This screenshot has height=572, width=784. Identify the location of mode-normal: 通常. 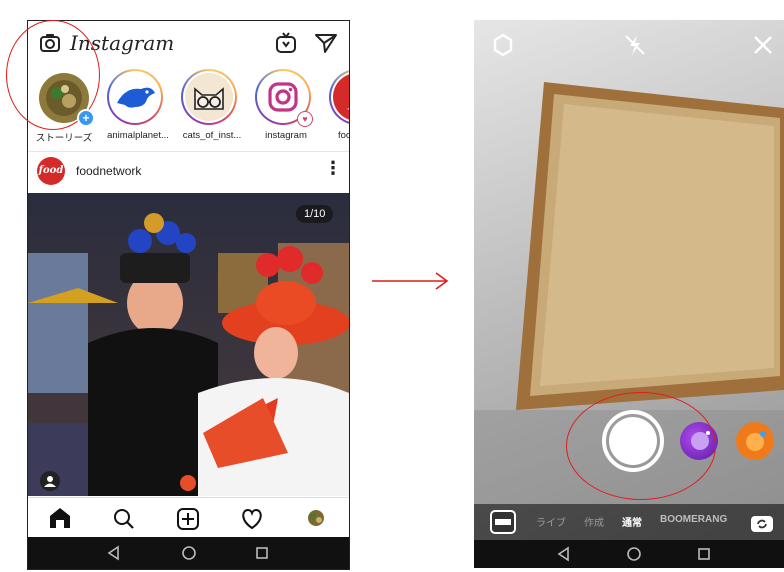
(632, 521).